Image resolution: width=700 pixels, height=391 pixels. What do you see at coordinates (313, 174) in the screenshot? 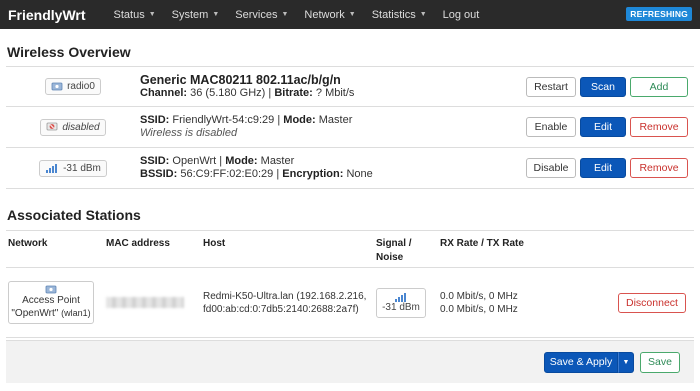
I see `encryption-label: Encryption:` at bounding box center [313, 174].